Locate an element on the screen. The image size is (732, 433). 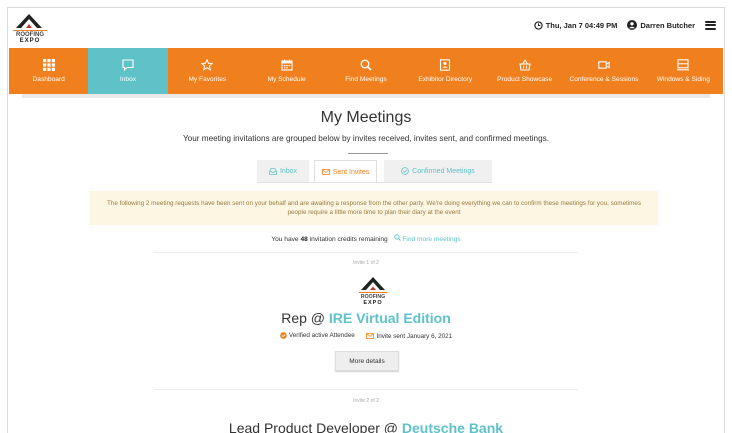
tab-sent-invites: Sent Invites is located at coordinates (345, 171).